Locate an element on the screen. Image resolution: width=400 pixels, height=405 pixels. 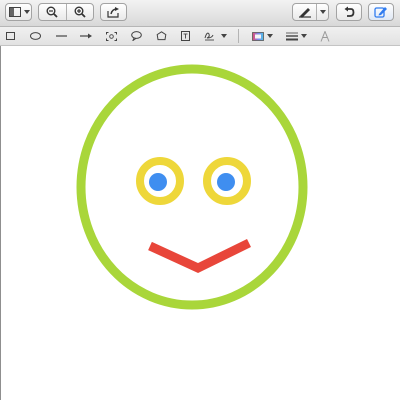
signature-button is located at coordinates (215, 36).